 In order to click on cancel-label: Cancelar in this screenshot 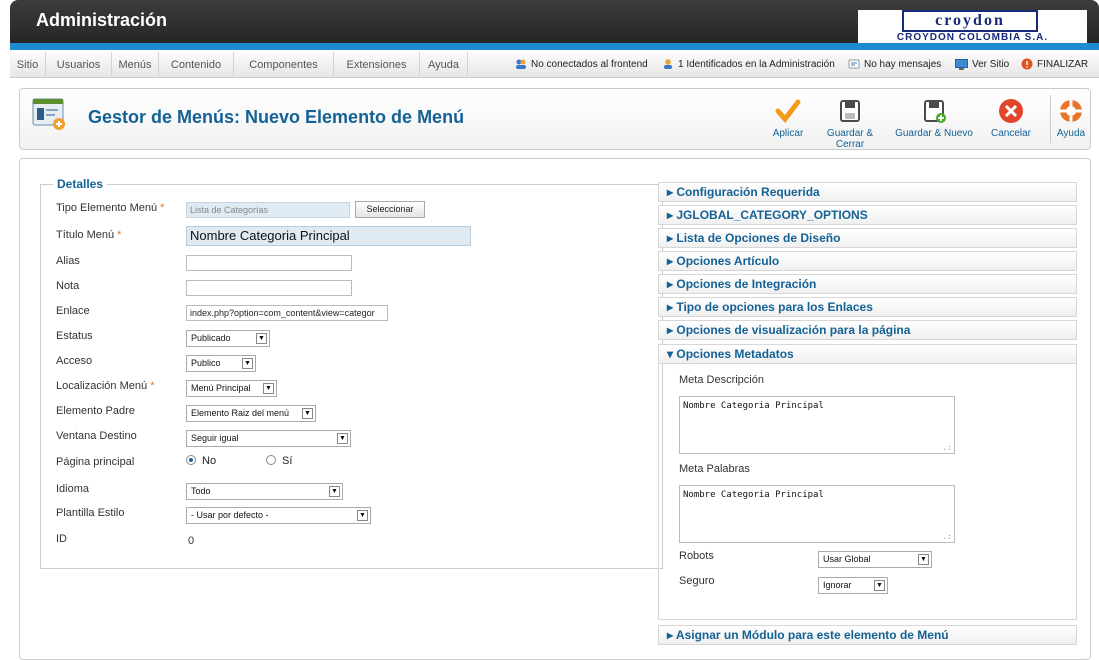, I will do `click(1011, 133)`.